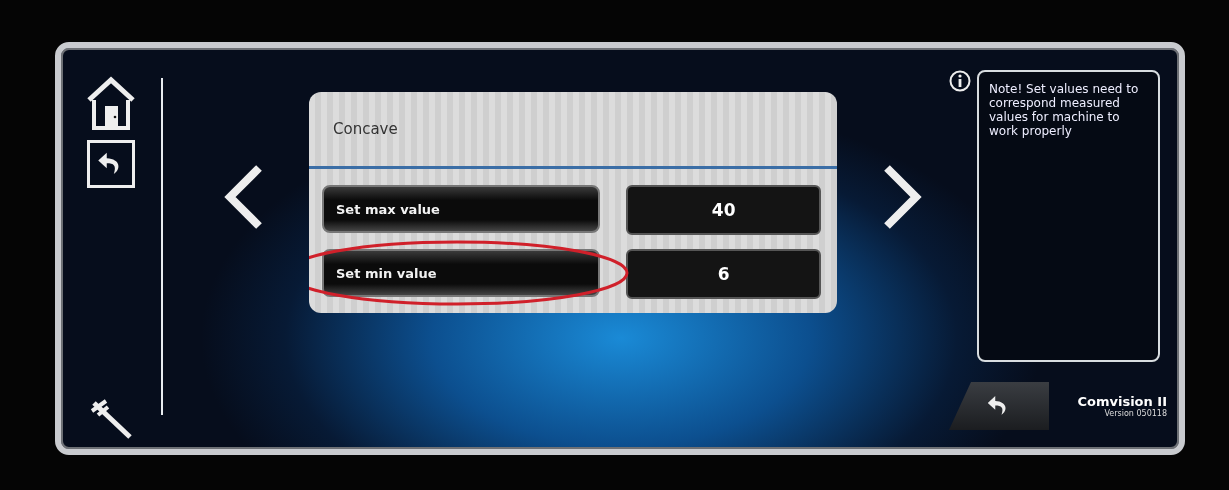 Image resolution: width=1229 pixels, height=490 pixels. Describe the element at coordinates (1064, 110) in the screenshot. I see `note-text: Note! Set values need to correspond measured values for machine to work properly` at that location.